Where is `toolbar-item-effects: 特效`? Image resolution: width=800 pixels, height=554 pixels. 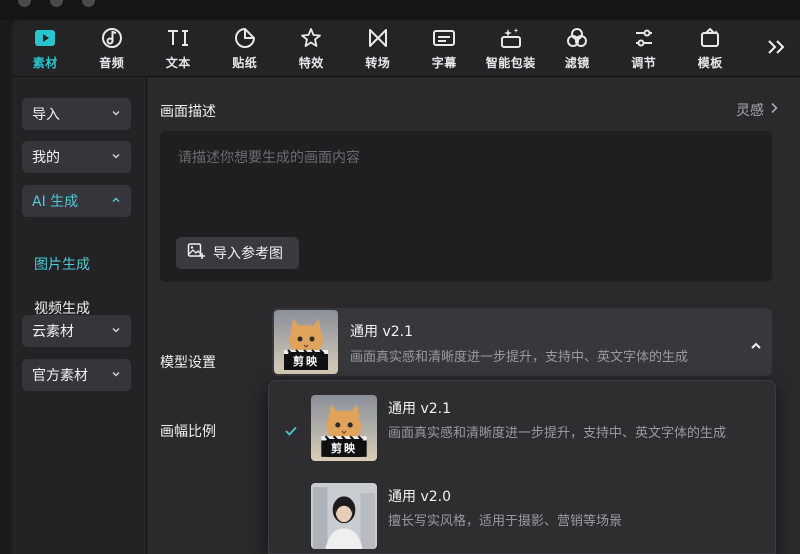
toolbar-item-effects: 特效 is located at coordinates (311, 48).